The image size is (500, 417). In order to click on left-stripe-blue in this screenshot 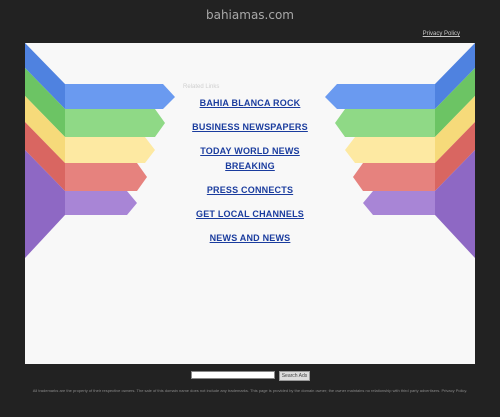, I will do `click(120, 96)`.